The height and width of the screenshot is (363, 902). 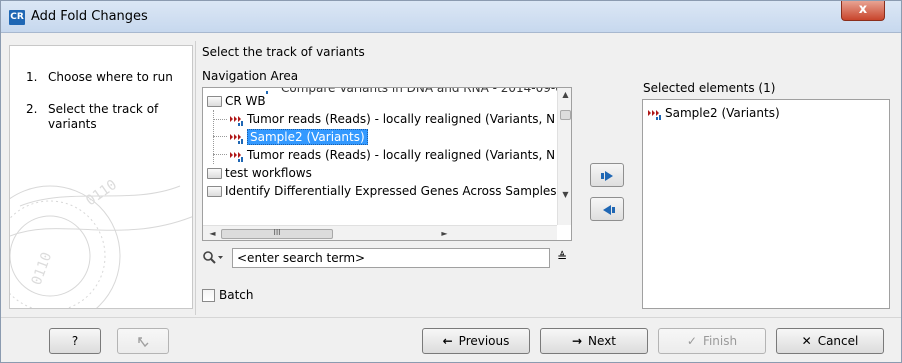 I want to click on search-row: ≜, so click(x=387, y=258).